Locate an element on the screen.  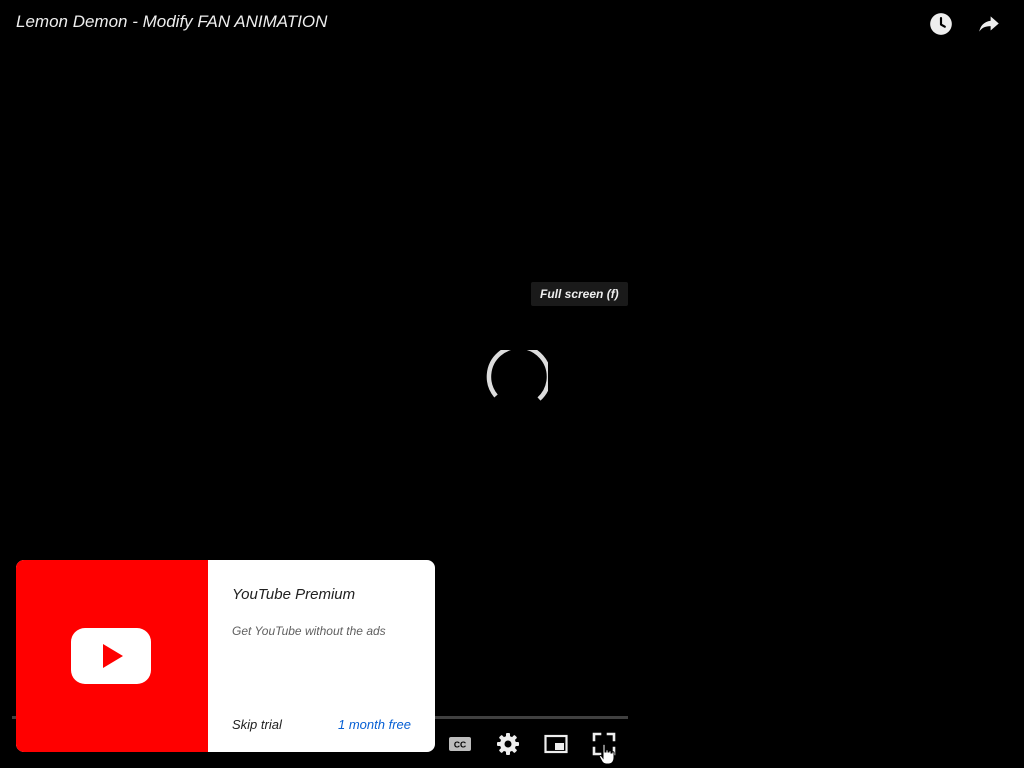
share-button is located at coordinates (989, 24).